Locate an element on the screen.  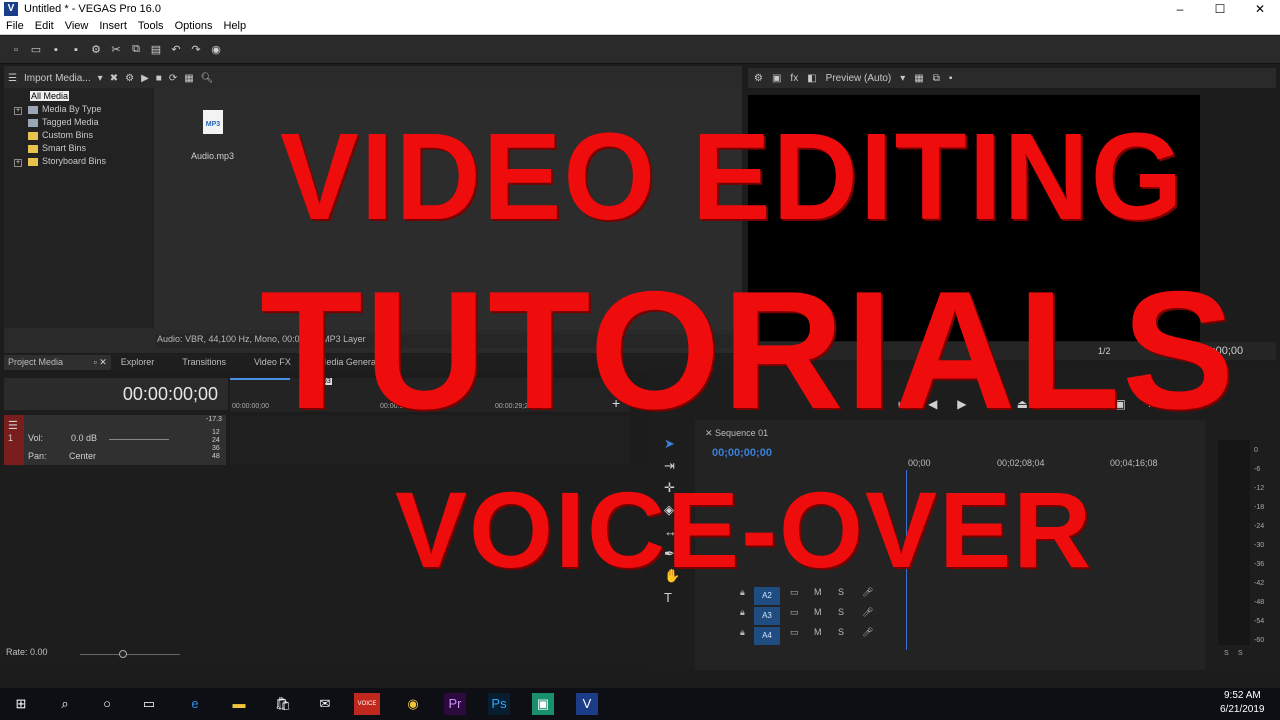
sequence-ruler-label: 00;04;16;08 is located at coordinates (1134, 463).